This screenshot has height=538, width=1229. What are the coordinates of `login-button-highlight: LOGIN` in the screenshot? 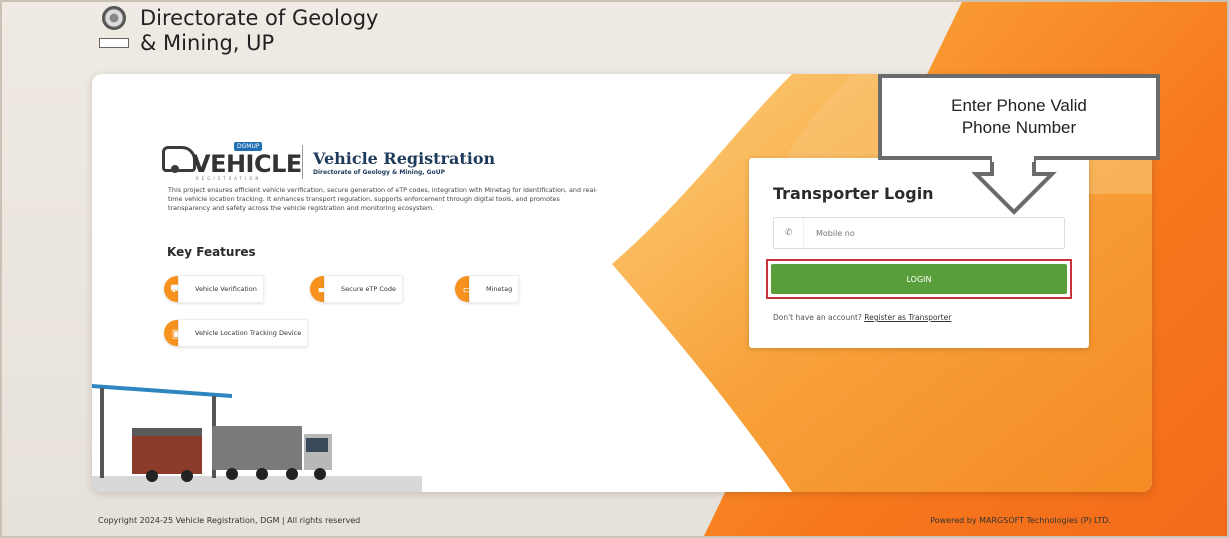 It's located at (919, 279).